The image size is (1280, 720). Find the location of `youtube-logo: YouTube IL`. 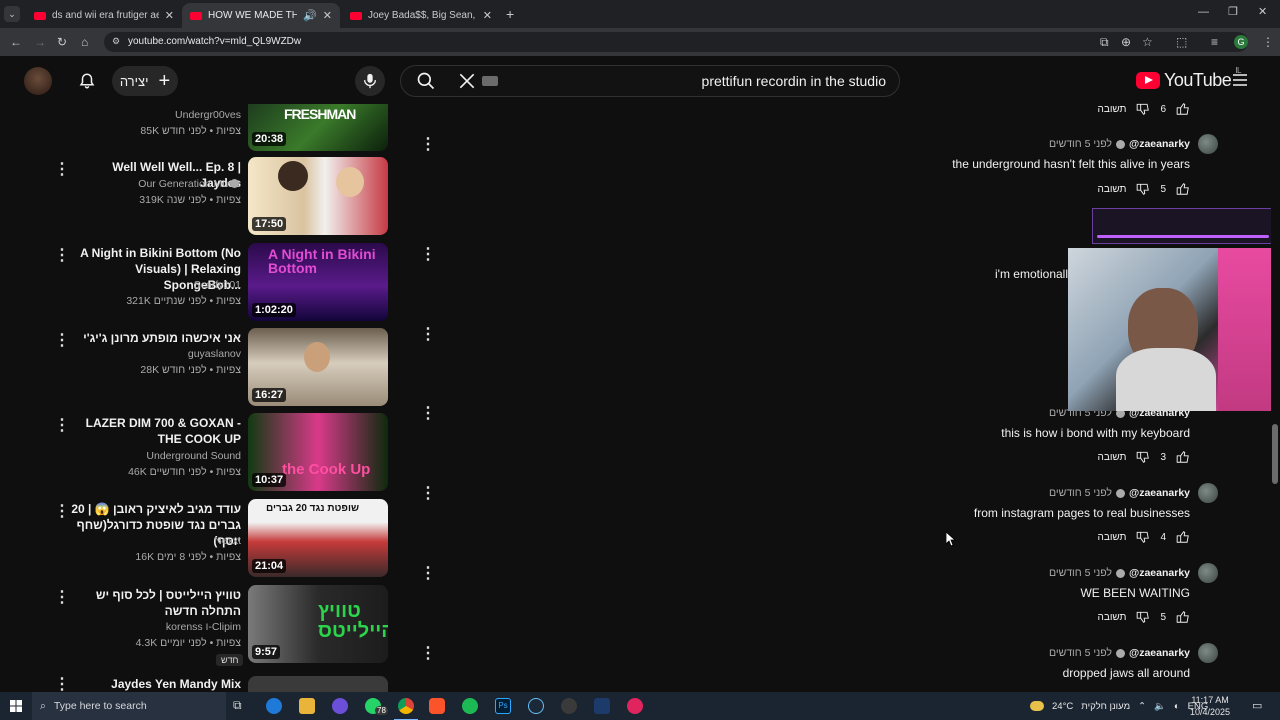

youtube-logo: YouTube IL is located at coordinates (1188, 78).